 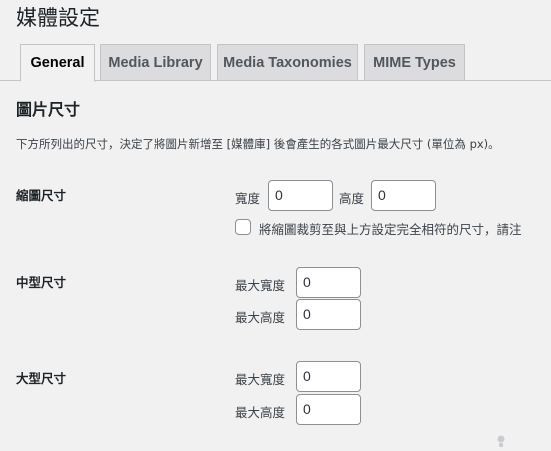 What do you see at coordinates (58, 18) in the screenshot?
I see `page-title: 媒體設定` at bounding box center [58, 18].